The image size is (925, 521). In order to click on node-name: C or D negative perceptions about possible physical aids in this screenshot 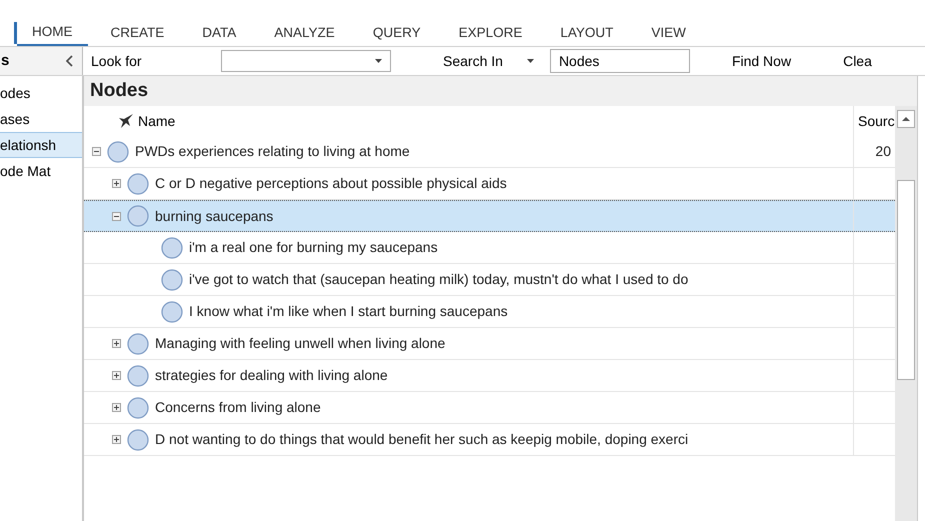, I will do `click(331, 183)`.